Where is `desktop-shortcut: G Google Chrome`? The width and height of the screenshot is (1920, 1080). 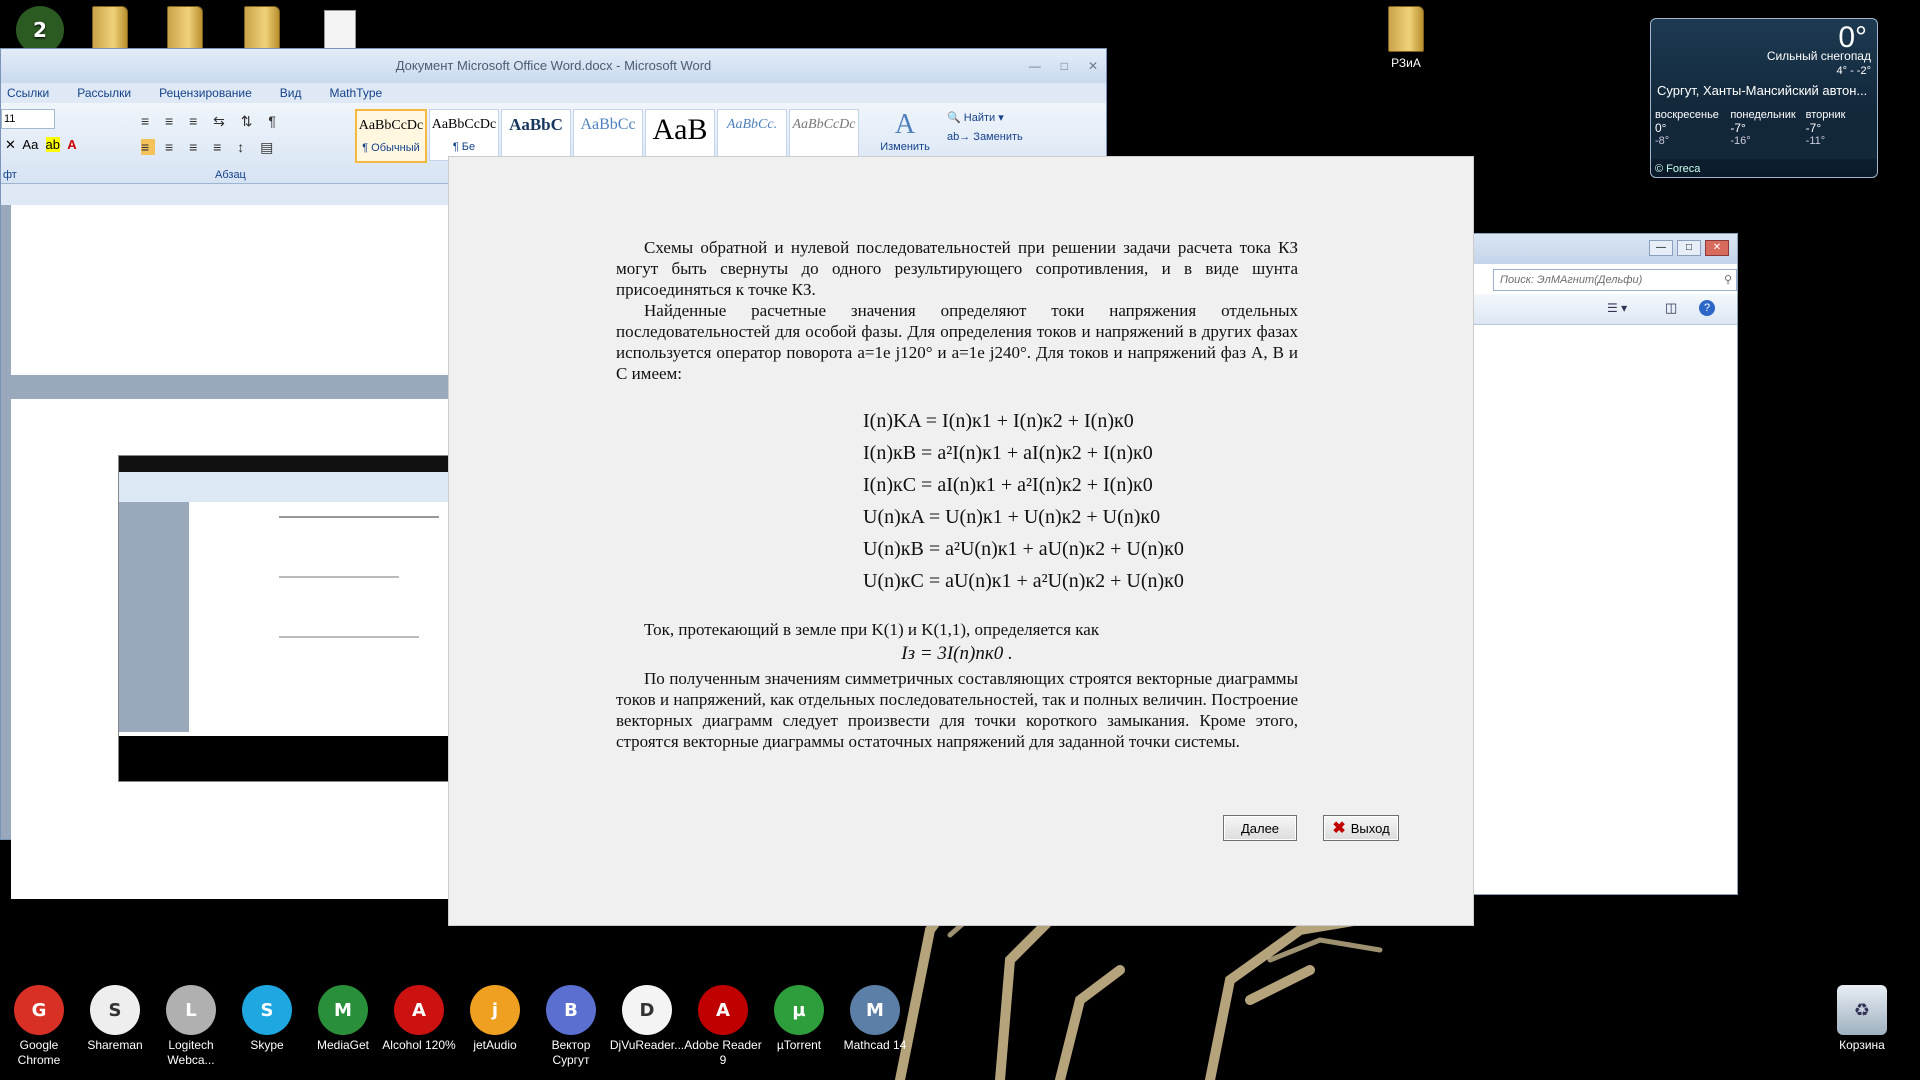
desktop-shortcut: G Google Chrome is located at coordinates (39, 1026).